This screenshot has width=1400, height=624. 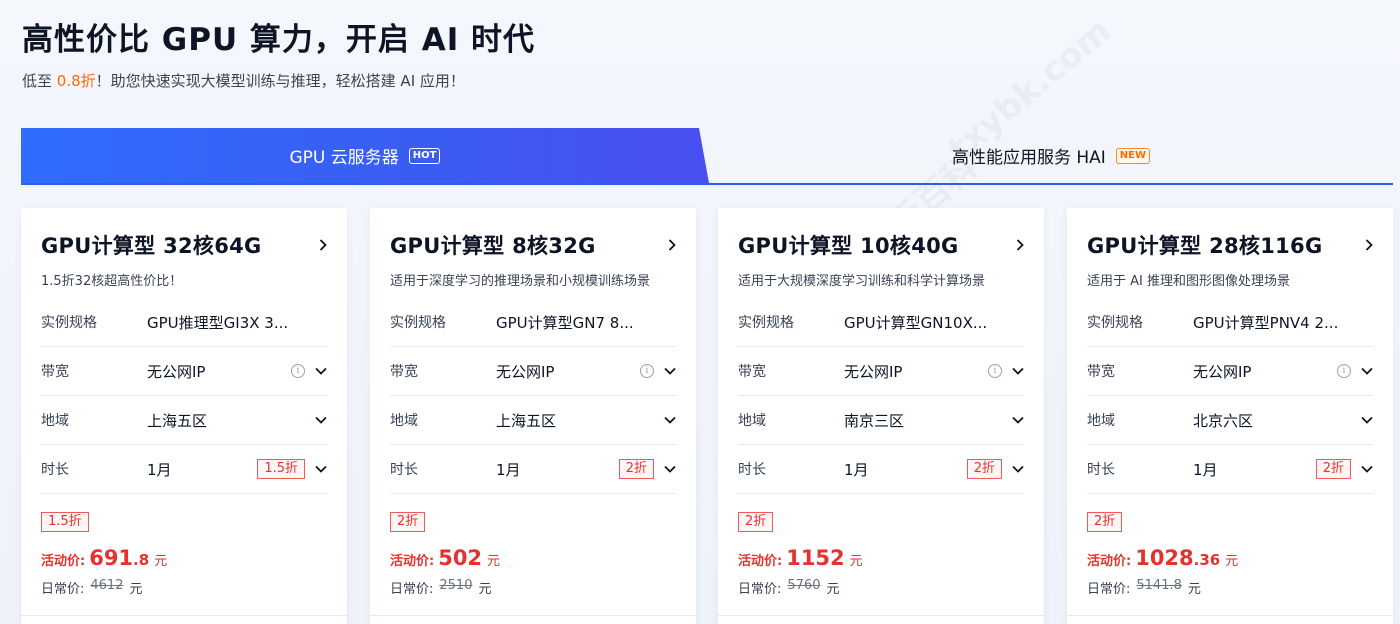 I want to click on card-description: 1.5折32核超高性价比！, so click(x=112, y=281).